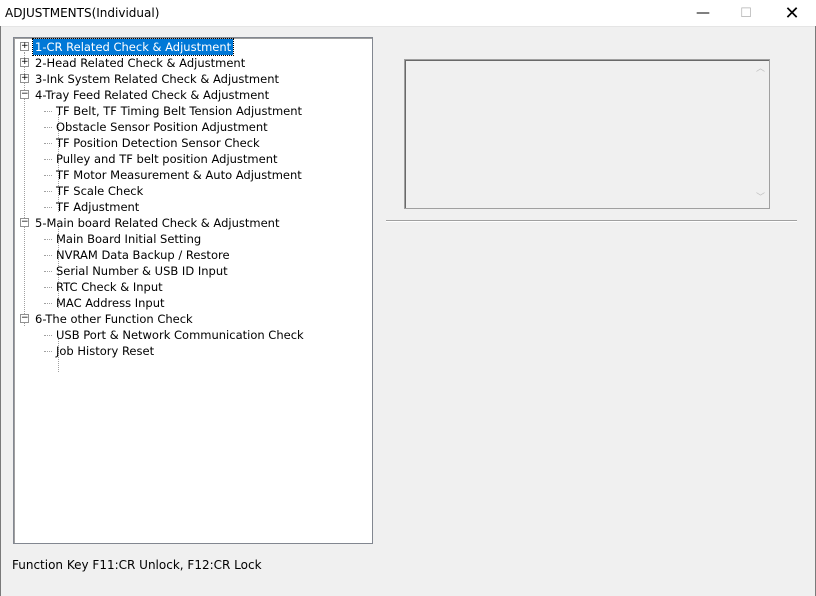 This screenshot has width=816, height=596. I want to click on description-memo: ︿ ﹀, so click(587, 134).